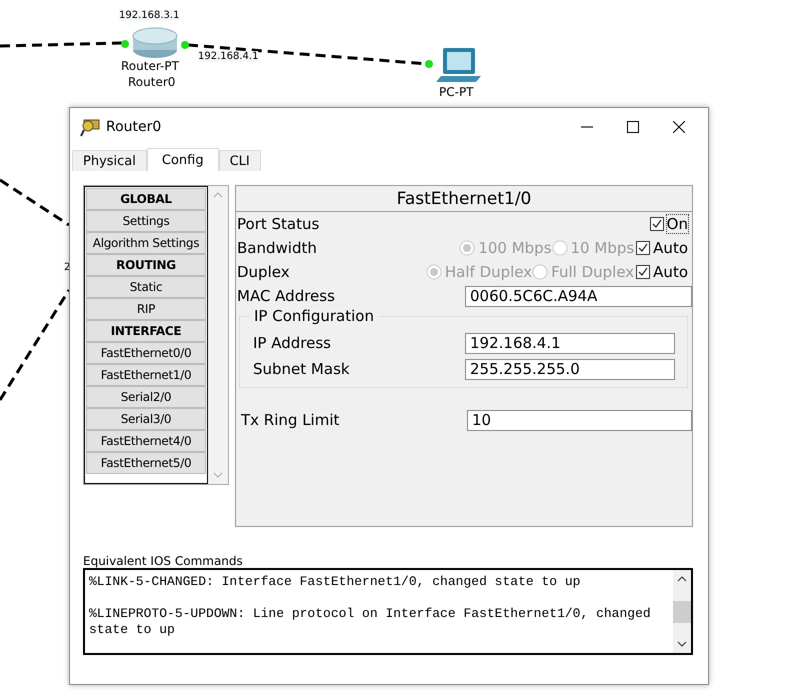 This screenshot has height=697, width=786. I want to click on field-label: MAC Address, so click(285, 296).